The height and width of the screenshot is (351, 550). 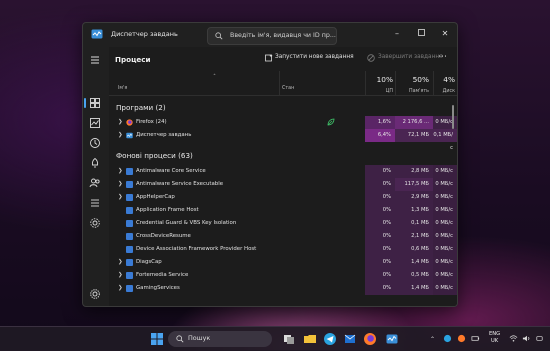 What do you see at coordinates (95, 143) in the screenshot?
I see `app-history-icon` at bounding box center [95, 143].